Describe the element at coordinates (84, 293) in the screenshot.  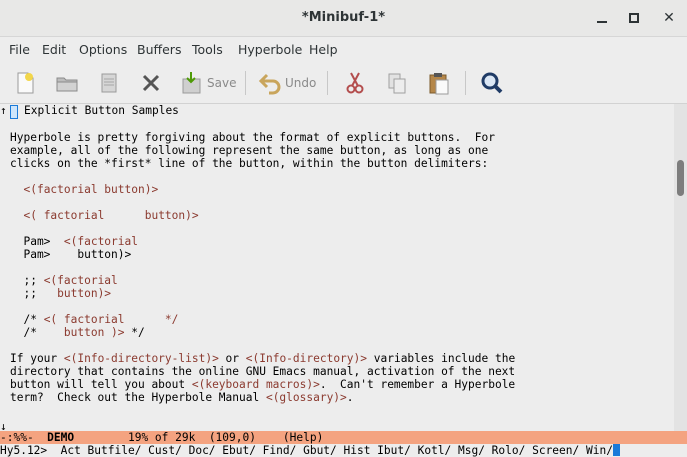
I see `explicit-button-link: button)>` at that location.